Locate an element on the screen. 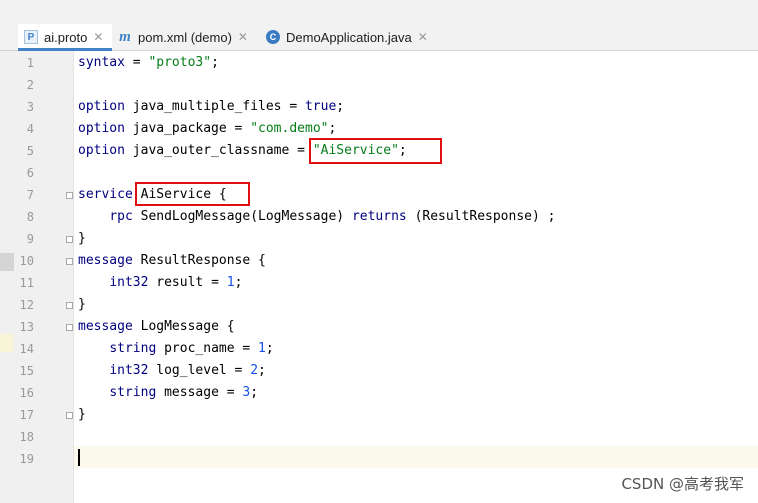 The width and height of the screenshot is (758, 503). tab-pom-xml: m pom.xml (demo) ✕ is located at coordinates (186, 37).